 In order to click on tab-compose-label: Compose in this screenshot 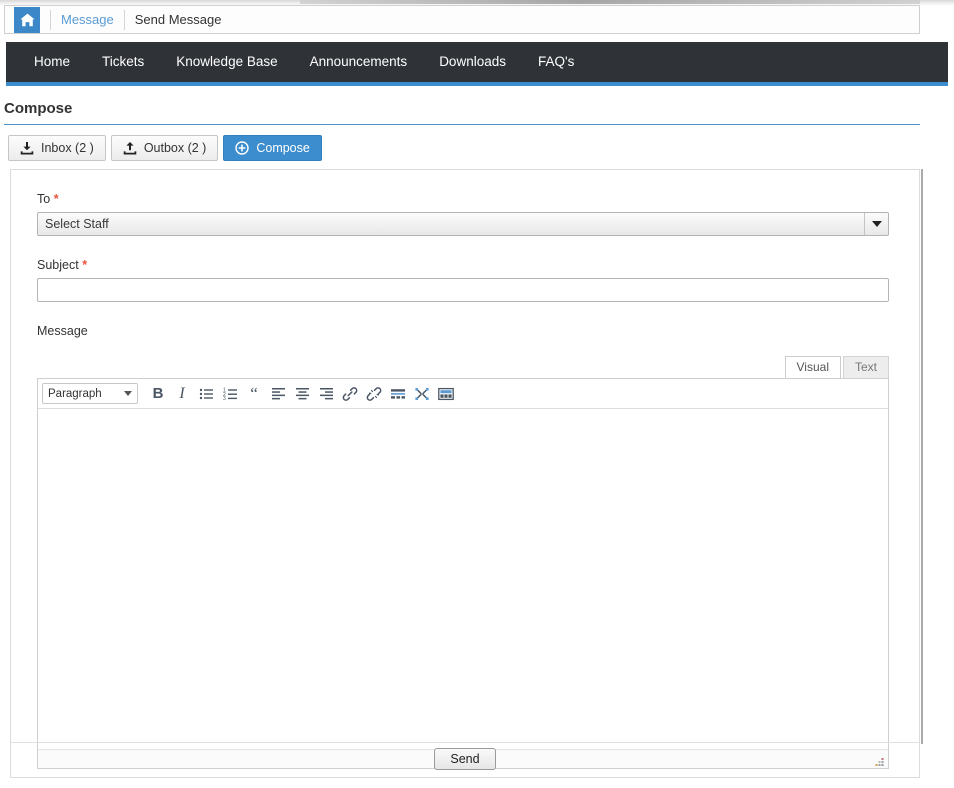, I will do `click(283, 148)`.